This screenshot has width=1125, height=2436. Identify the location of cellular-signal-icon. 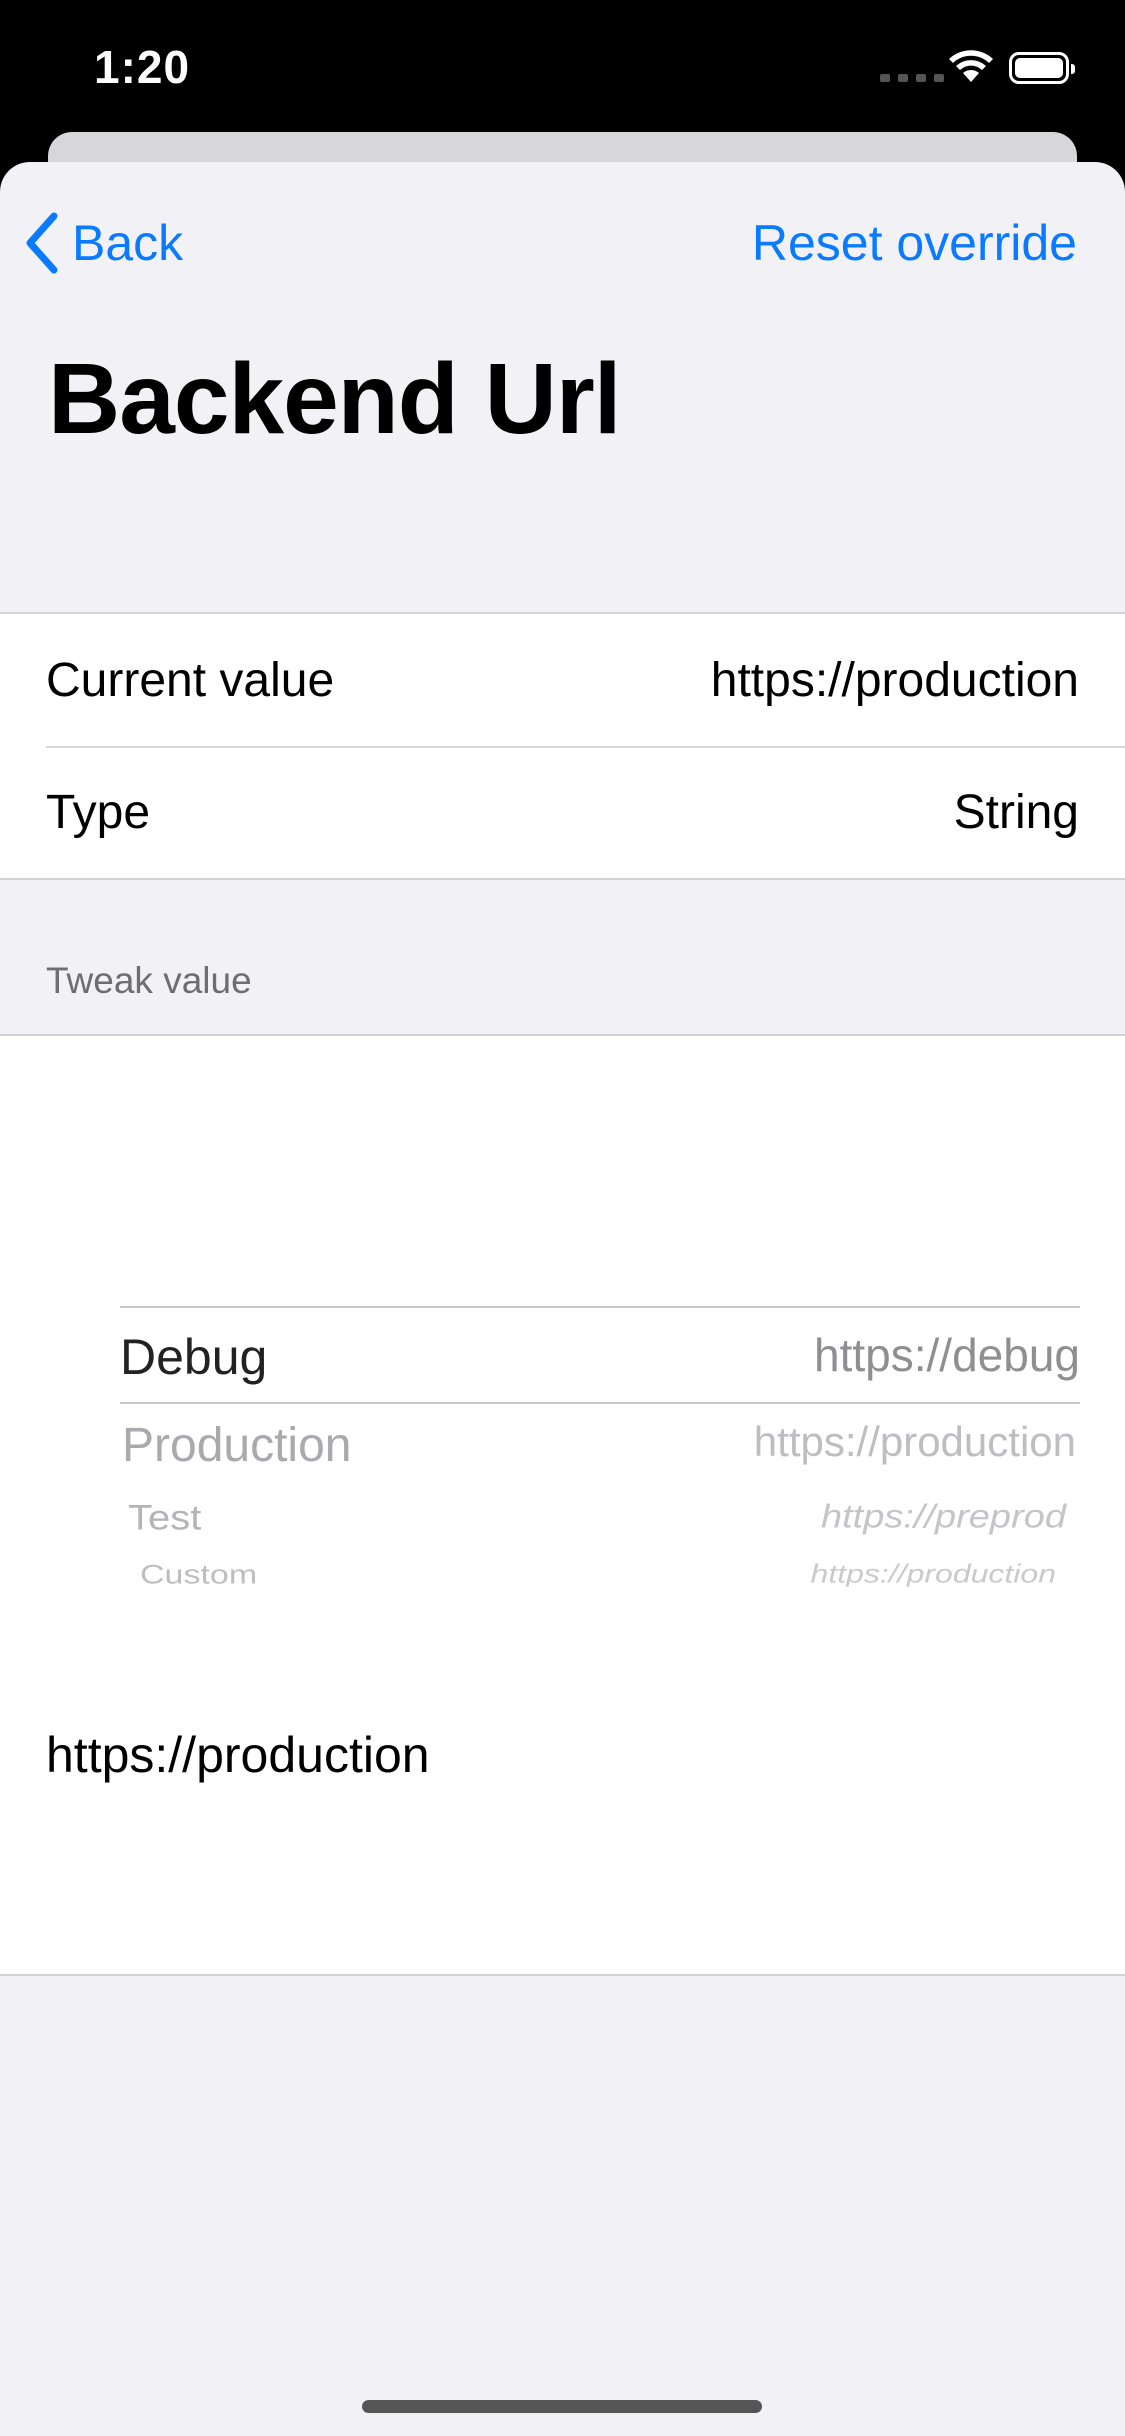
(912, 78).